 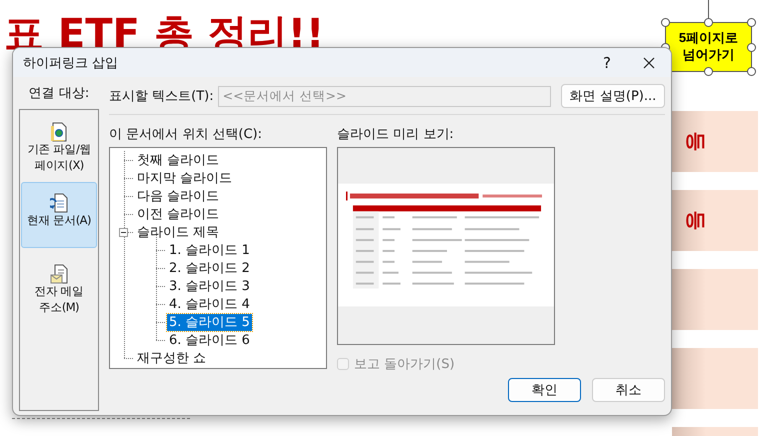 I want to click on collapse-icon, so click(x=123, y=232).